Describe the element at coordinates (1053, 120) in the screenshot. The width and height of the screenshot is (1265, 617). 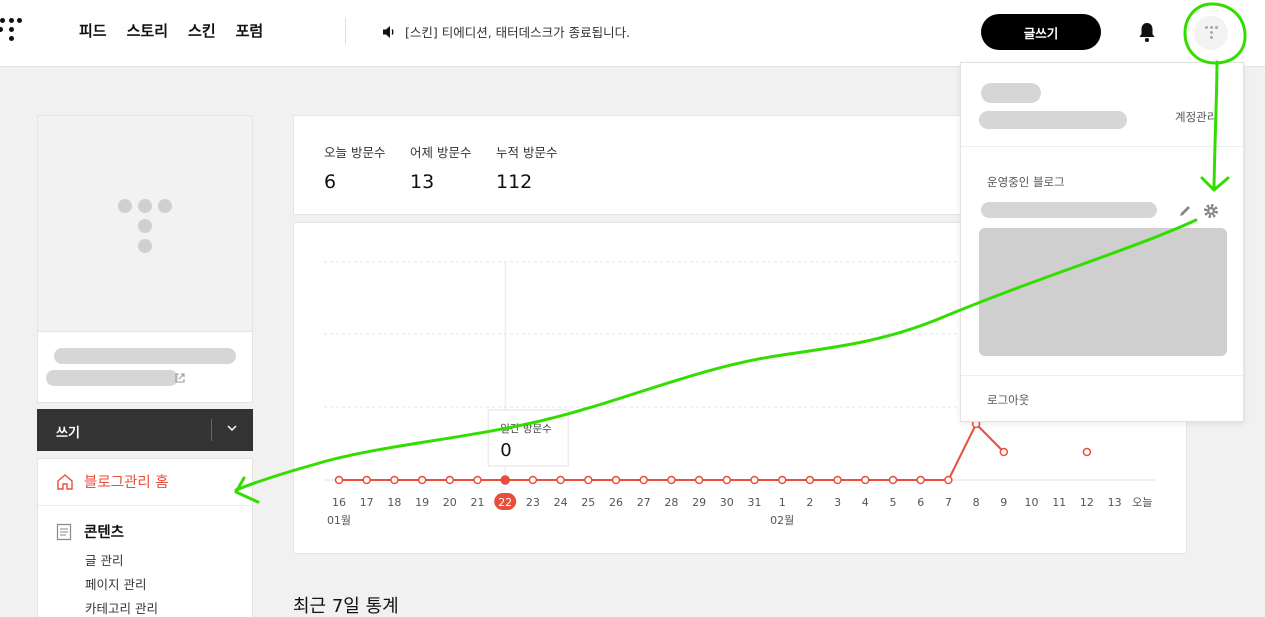
I see `account-email-redacted` at that location.